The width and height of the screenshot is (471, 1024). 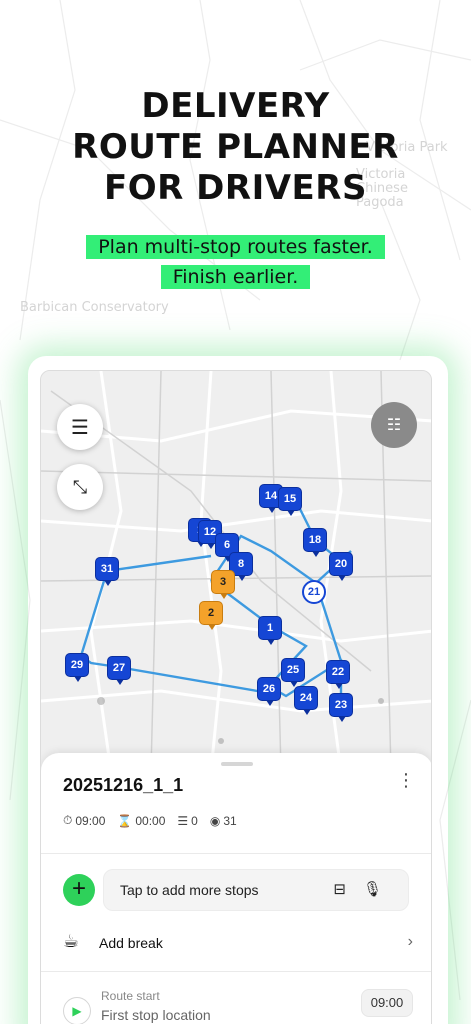 What do you see at coordinates (71, 941) in the screenshot?
I see `coffee-cup-icon: ☕` at bounding box center [71, 941].